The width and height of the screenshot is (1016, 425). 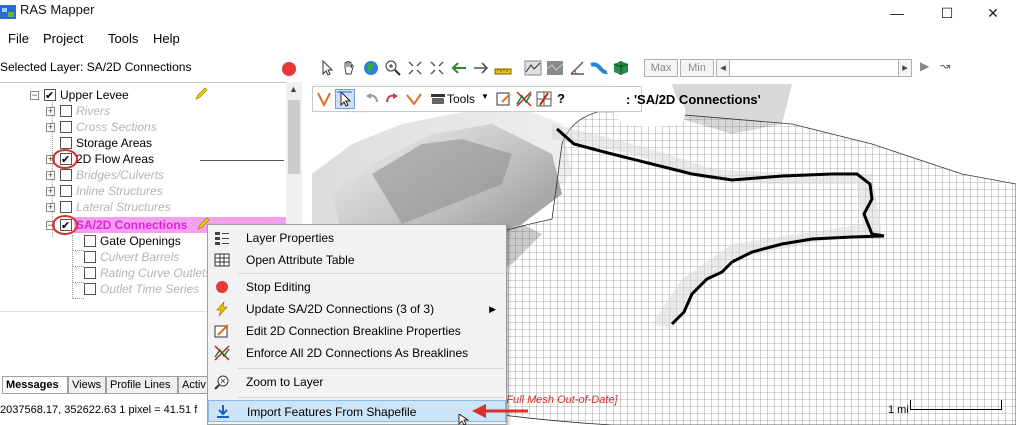 I want to click on checkbox-inline-structures, so click(x=66, y=191).